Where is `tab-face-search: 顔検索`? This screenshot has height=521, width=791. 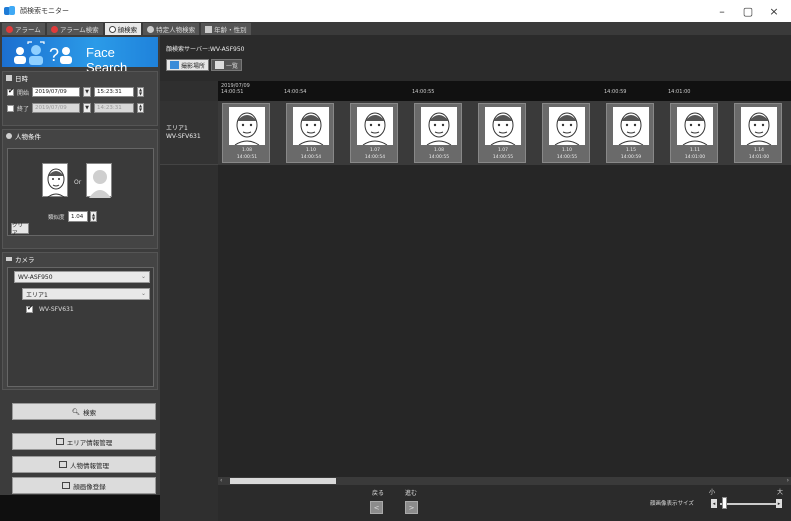 tab-face-search: 顔検索 is located at coordinates (123, 29).